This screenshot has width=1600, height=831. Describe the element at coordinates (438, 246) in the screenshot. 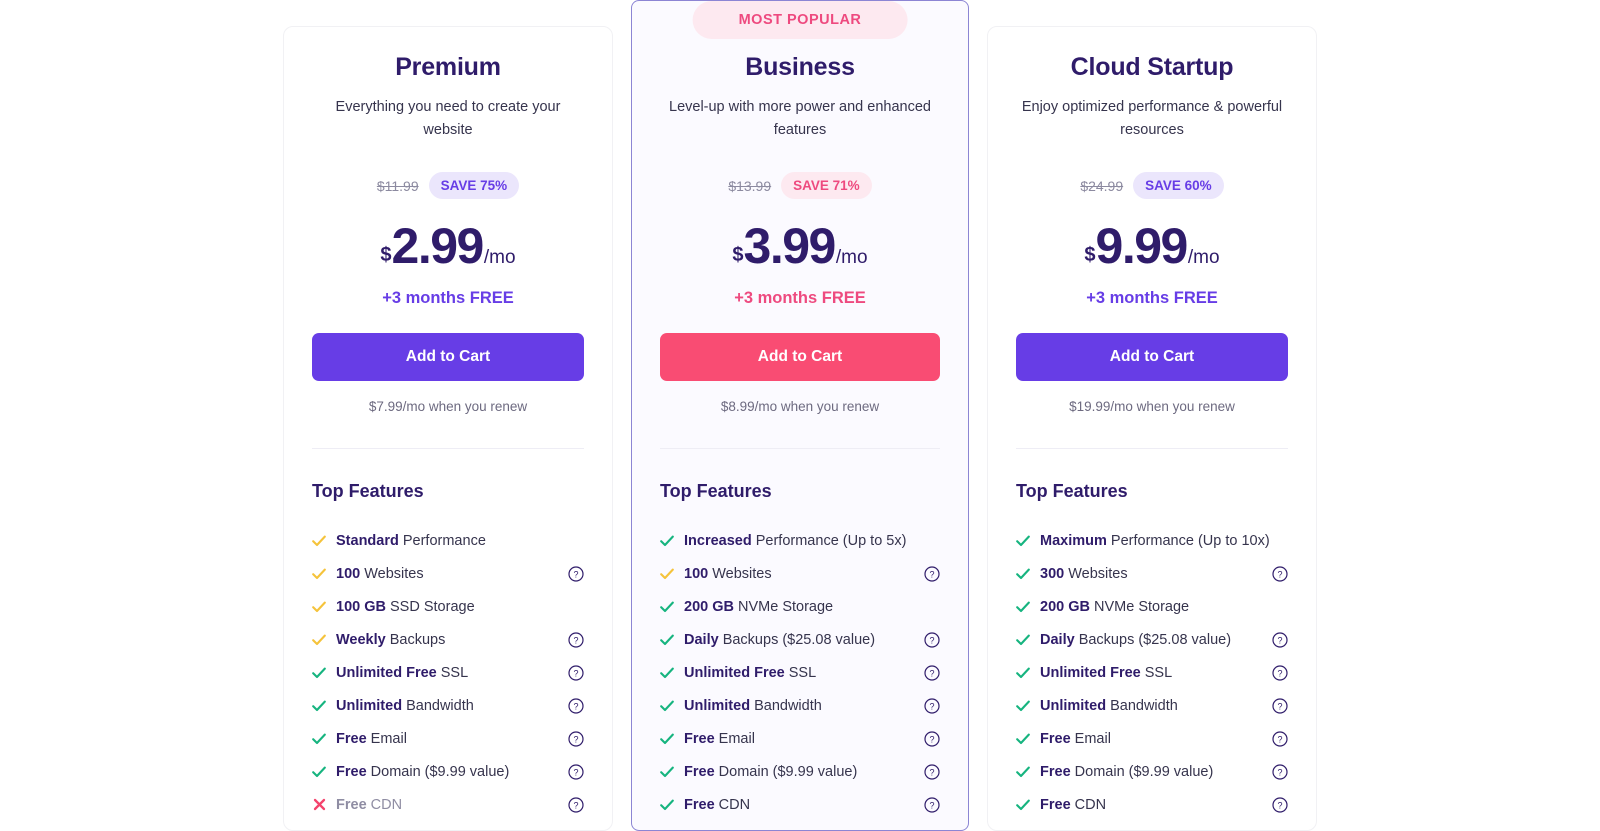

I see `price-amount: 2.99` at that location.